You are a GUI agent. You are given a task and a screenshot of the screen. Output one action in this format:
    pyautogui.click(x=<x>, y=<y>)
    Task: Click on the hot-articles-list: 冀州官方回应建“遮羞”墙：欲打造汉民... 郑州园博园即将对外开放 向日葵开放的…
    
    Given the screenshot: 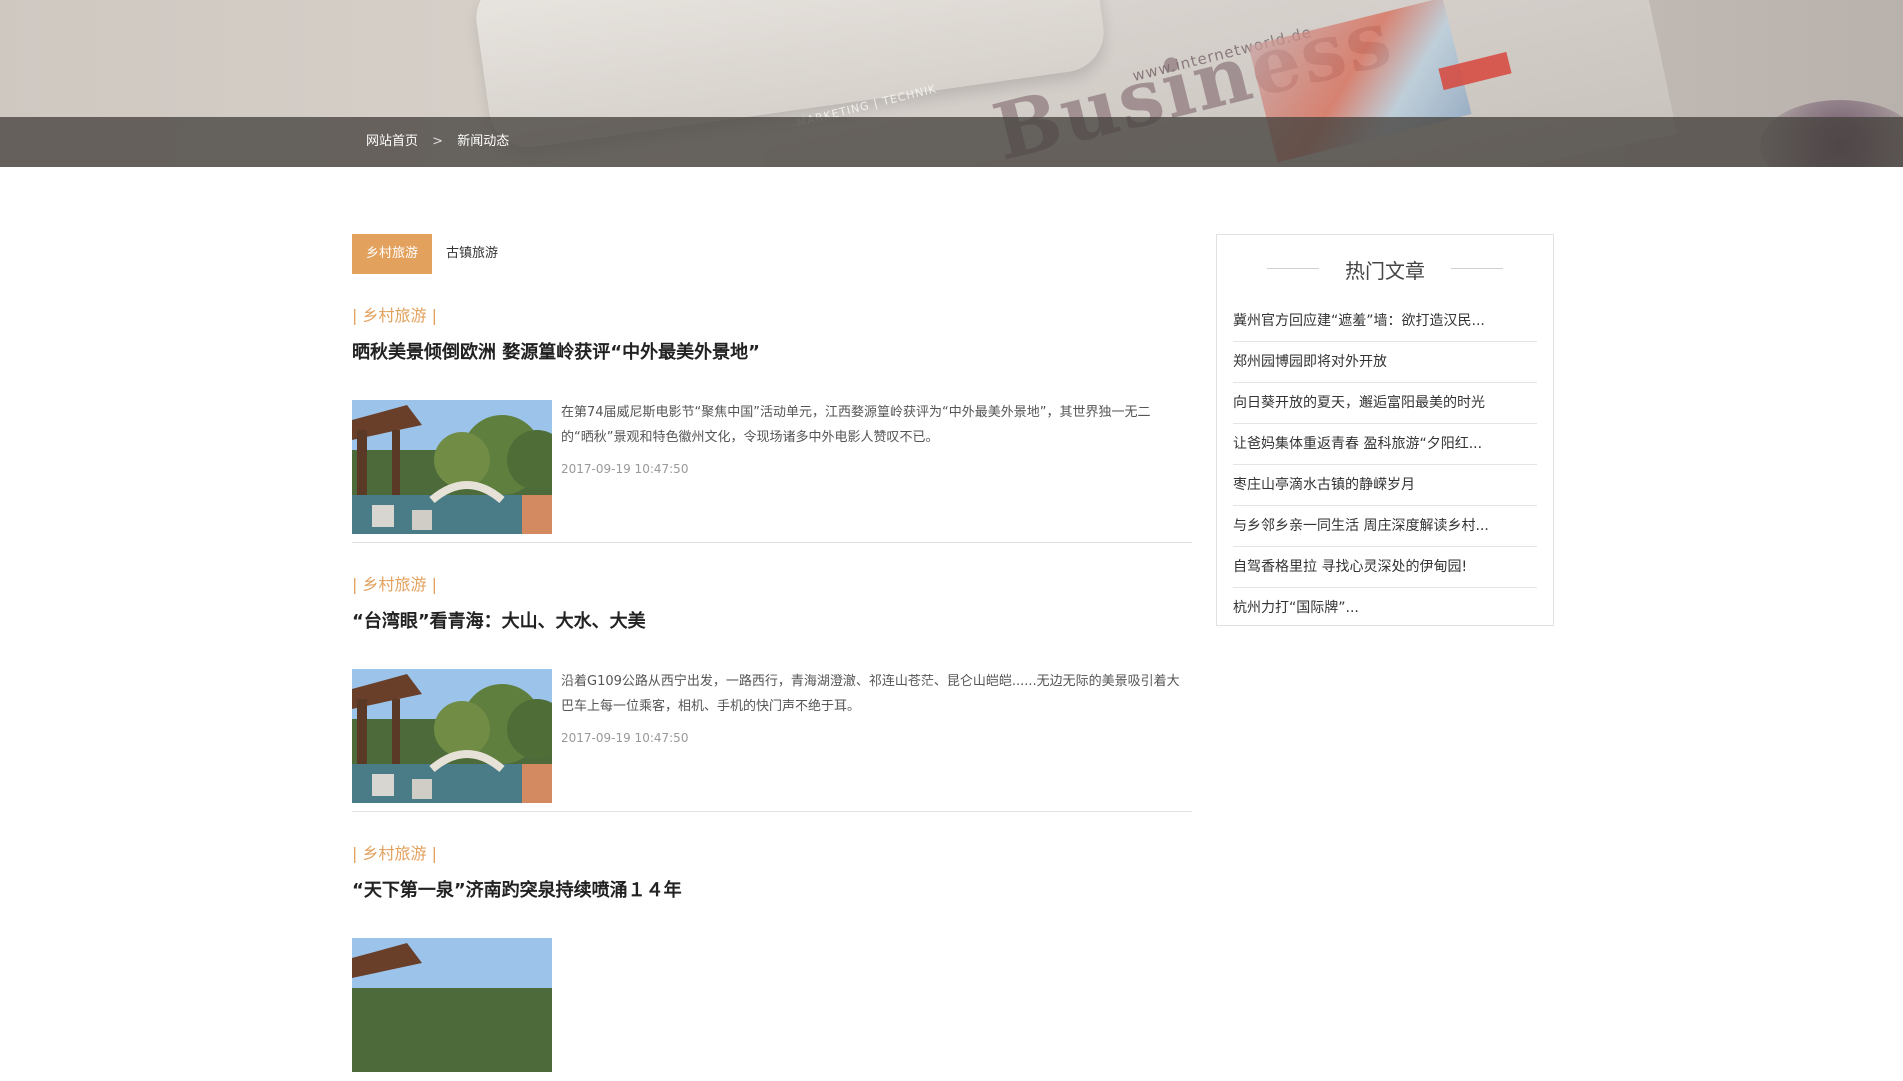 What is the action you would take?
    pyautogui.click(x=1385, y=464)
    